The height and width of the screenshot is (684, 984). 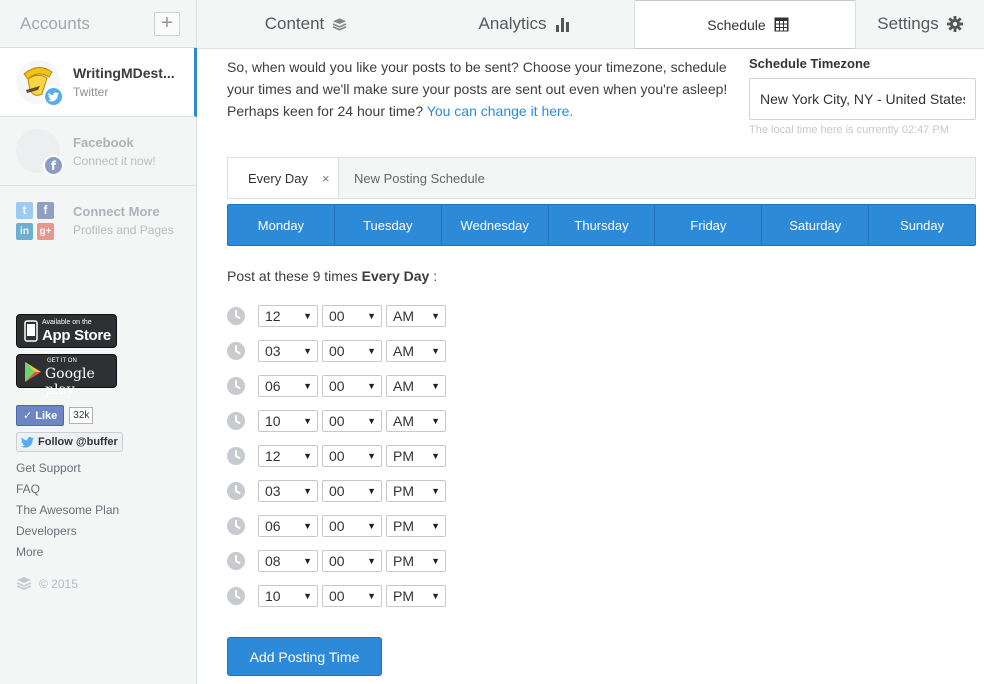 I want to click on day-thursday: Thursday, so click(x=601, y=225).